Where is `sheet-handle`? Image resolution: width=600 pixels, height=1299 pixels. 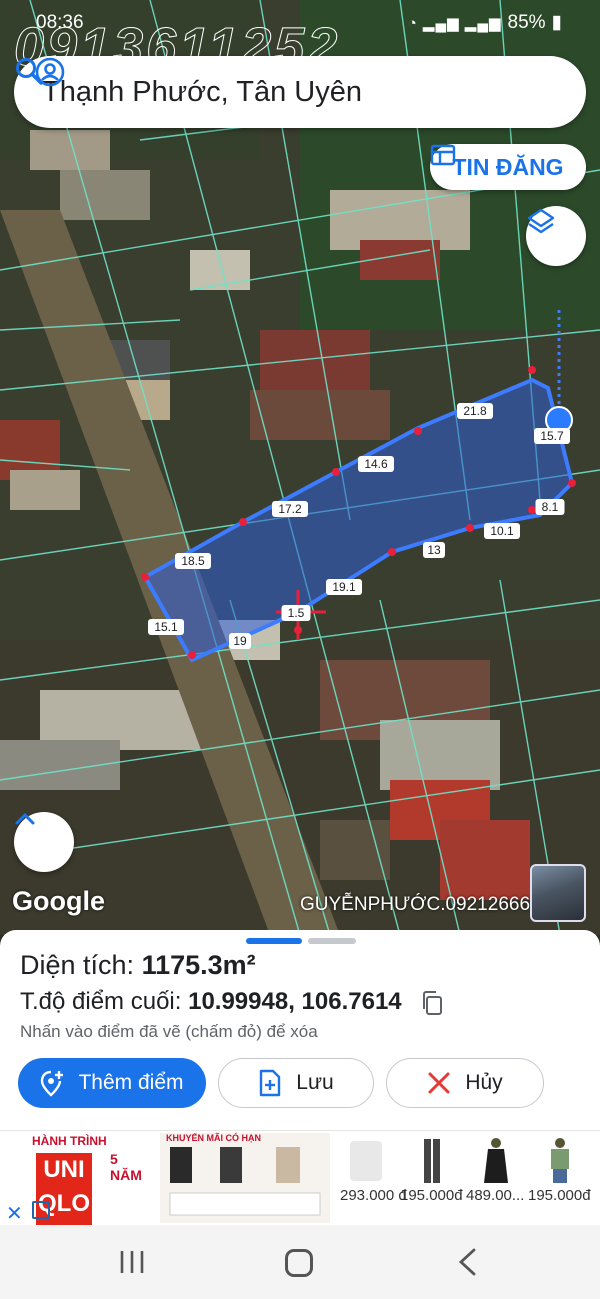
sheet-handle is located at coordinates (301, 941).